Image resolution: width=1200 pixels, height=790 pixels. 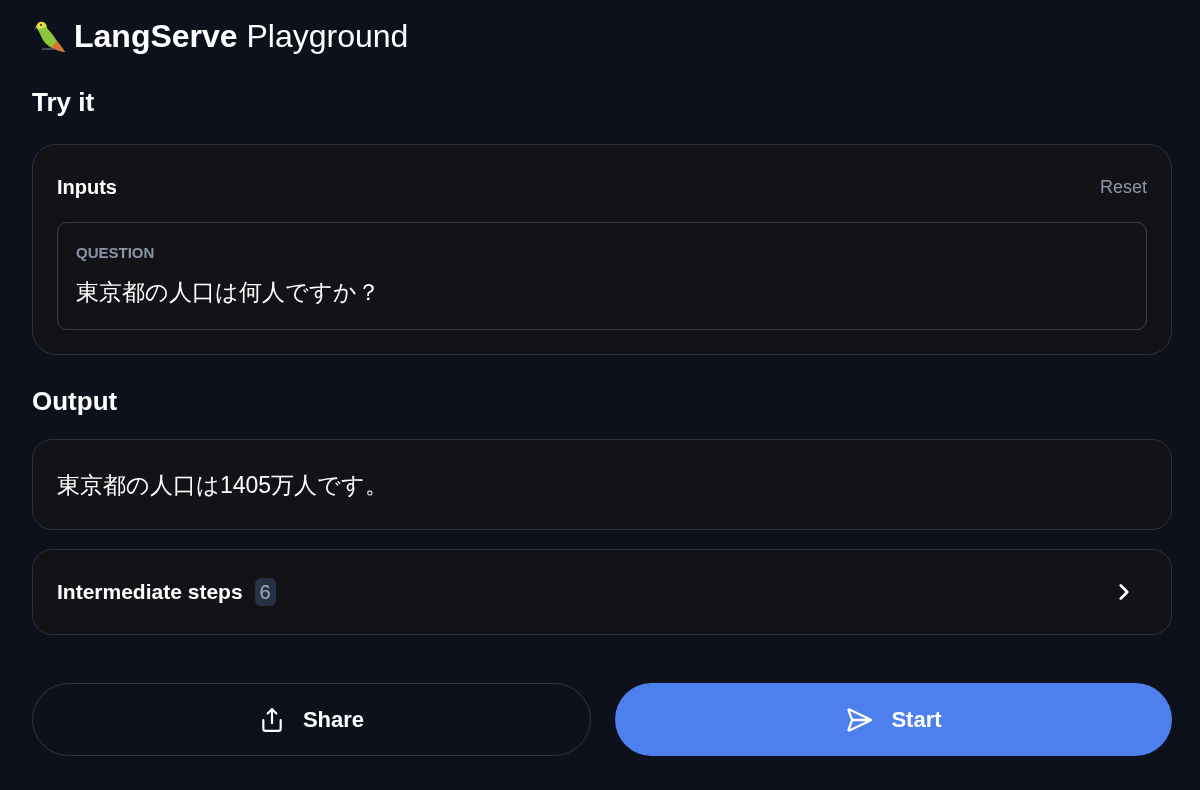 What do you see at coordinates (223, 485) in the screenshot?
I see `output-text: 東京都の人口は1405万人です。` at bounding box center [223, 485].